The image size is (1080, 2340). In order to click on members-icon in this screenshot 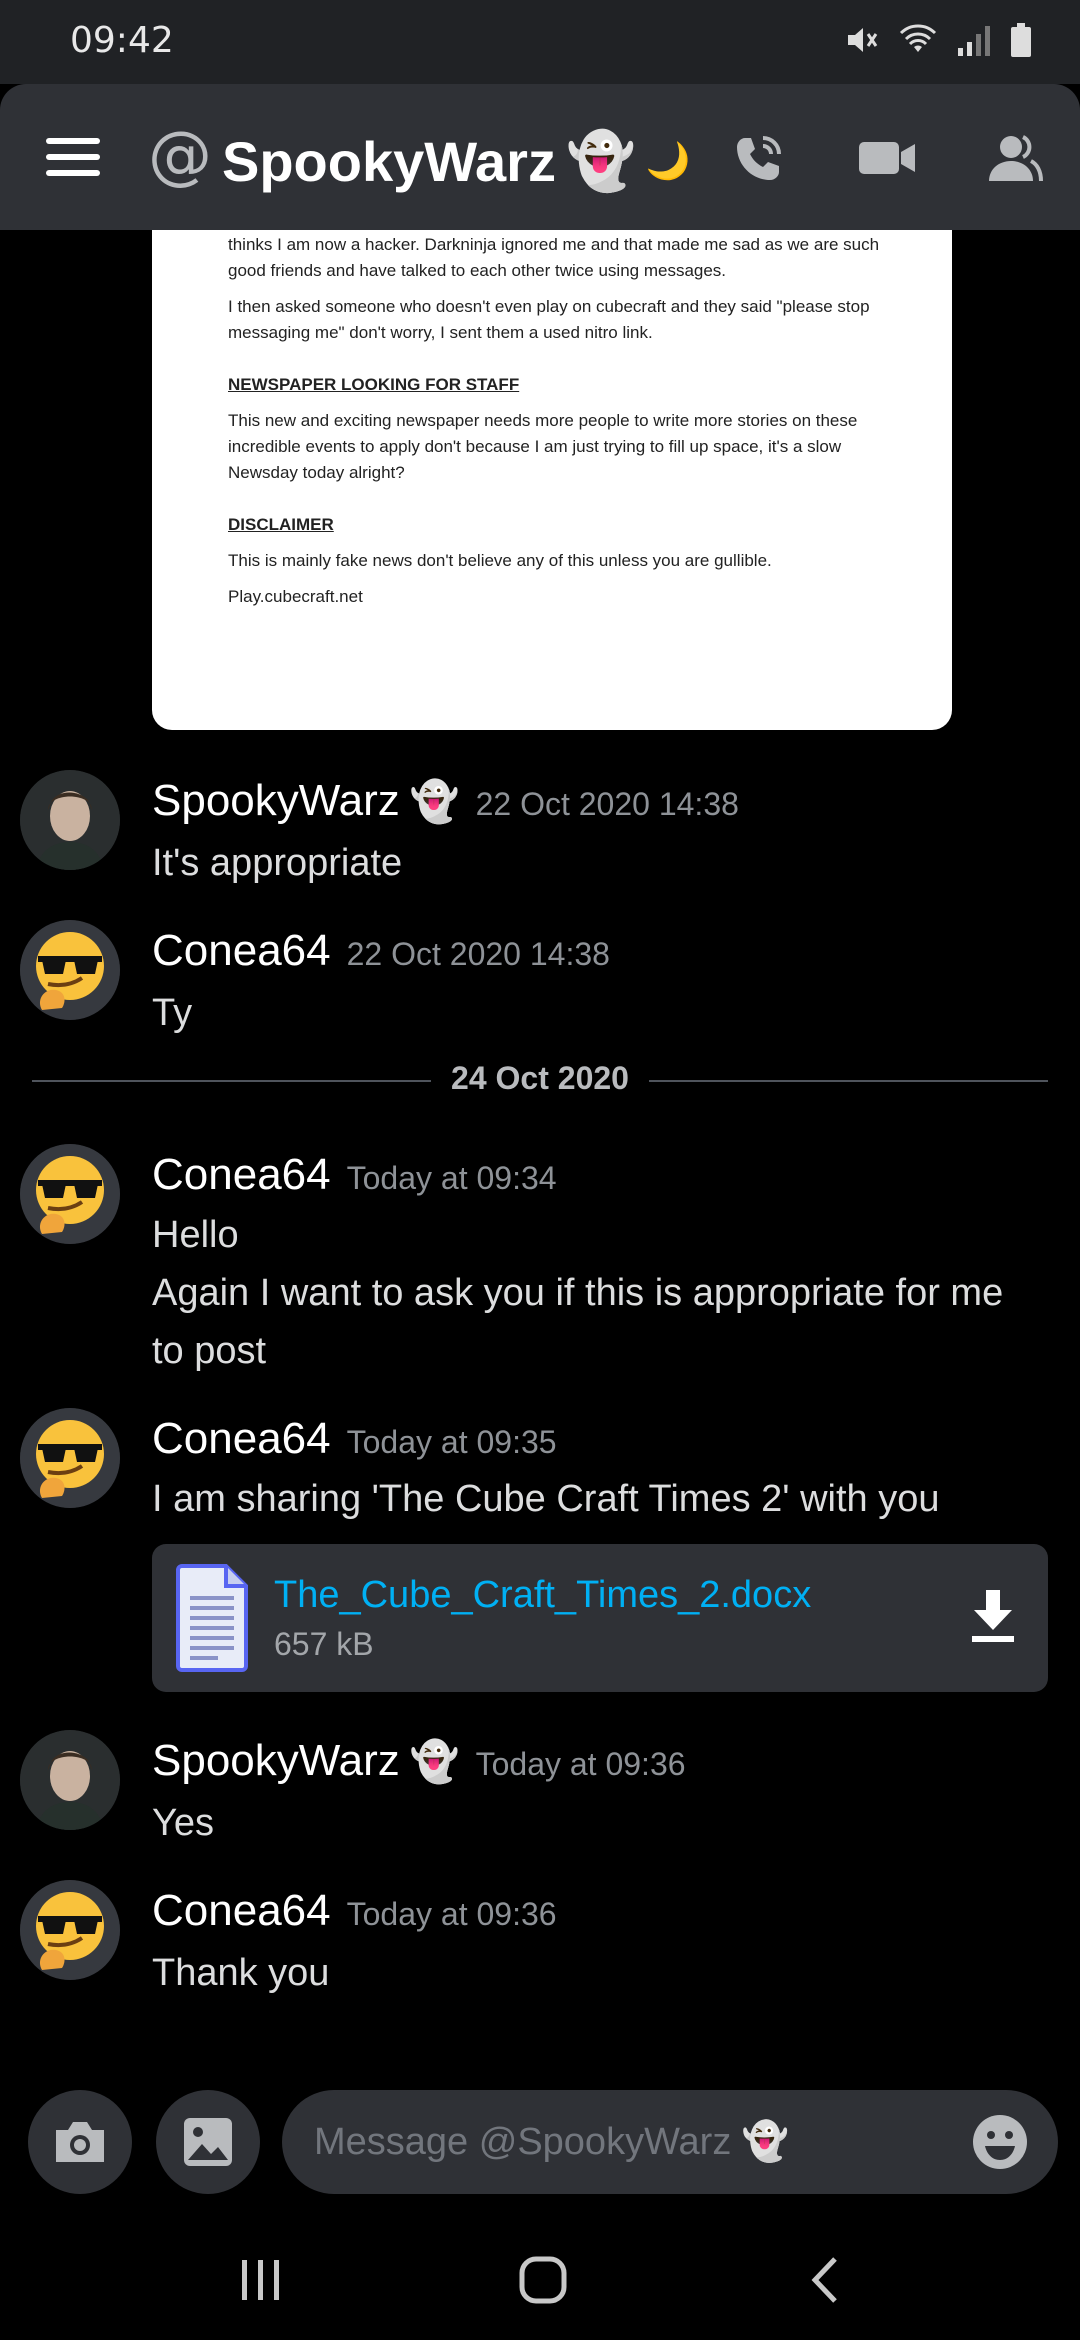, I will do `click(1015, 158)`.